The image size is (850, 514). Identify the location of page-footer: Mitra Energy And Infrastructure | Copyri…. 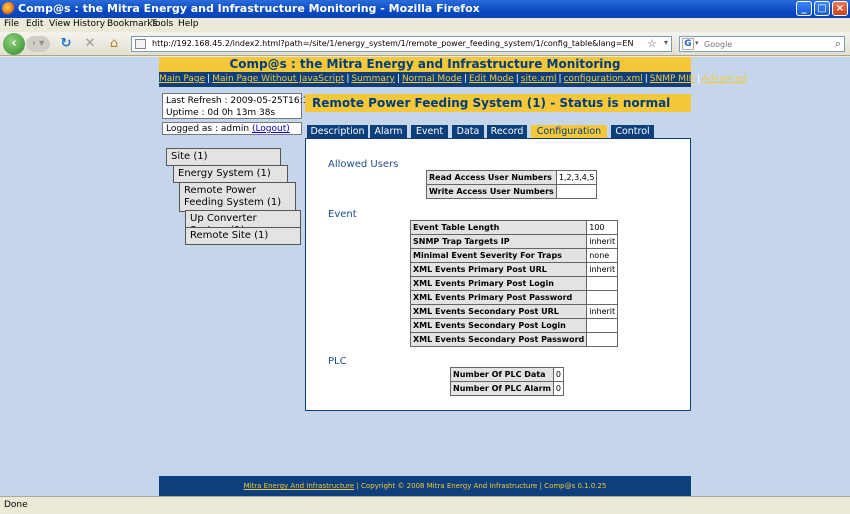
(425, 486).